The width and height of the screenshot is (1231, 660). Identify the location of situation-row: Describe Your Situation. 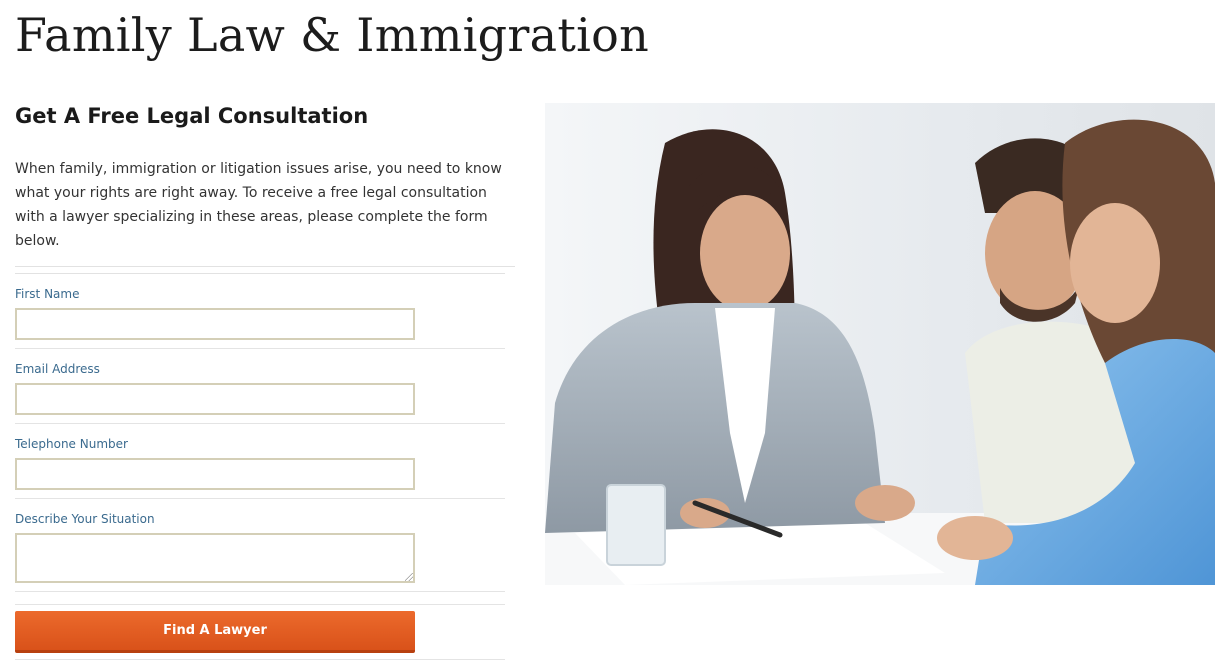
(260, 545).